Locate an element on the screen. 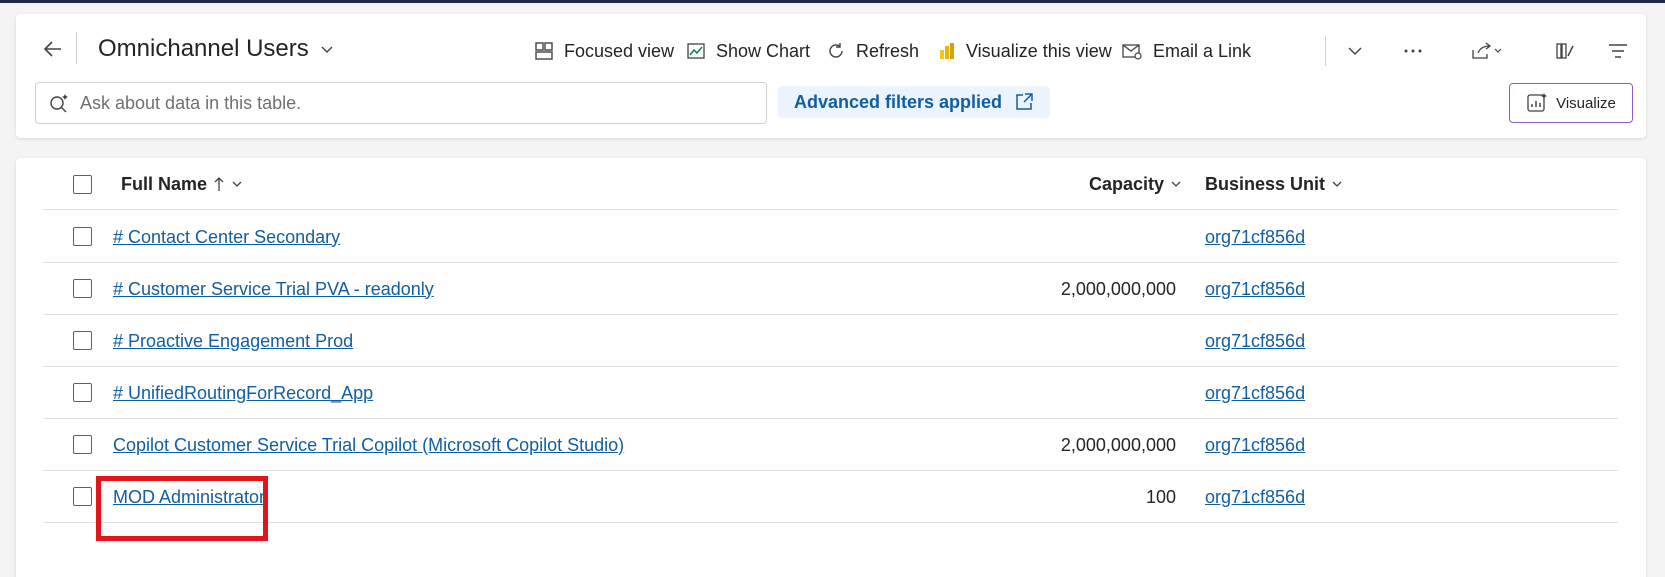 The height and width of the screenshot is (577, 1665). edit-columns-button is located at coordinates (1565, 51).